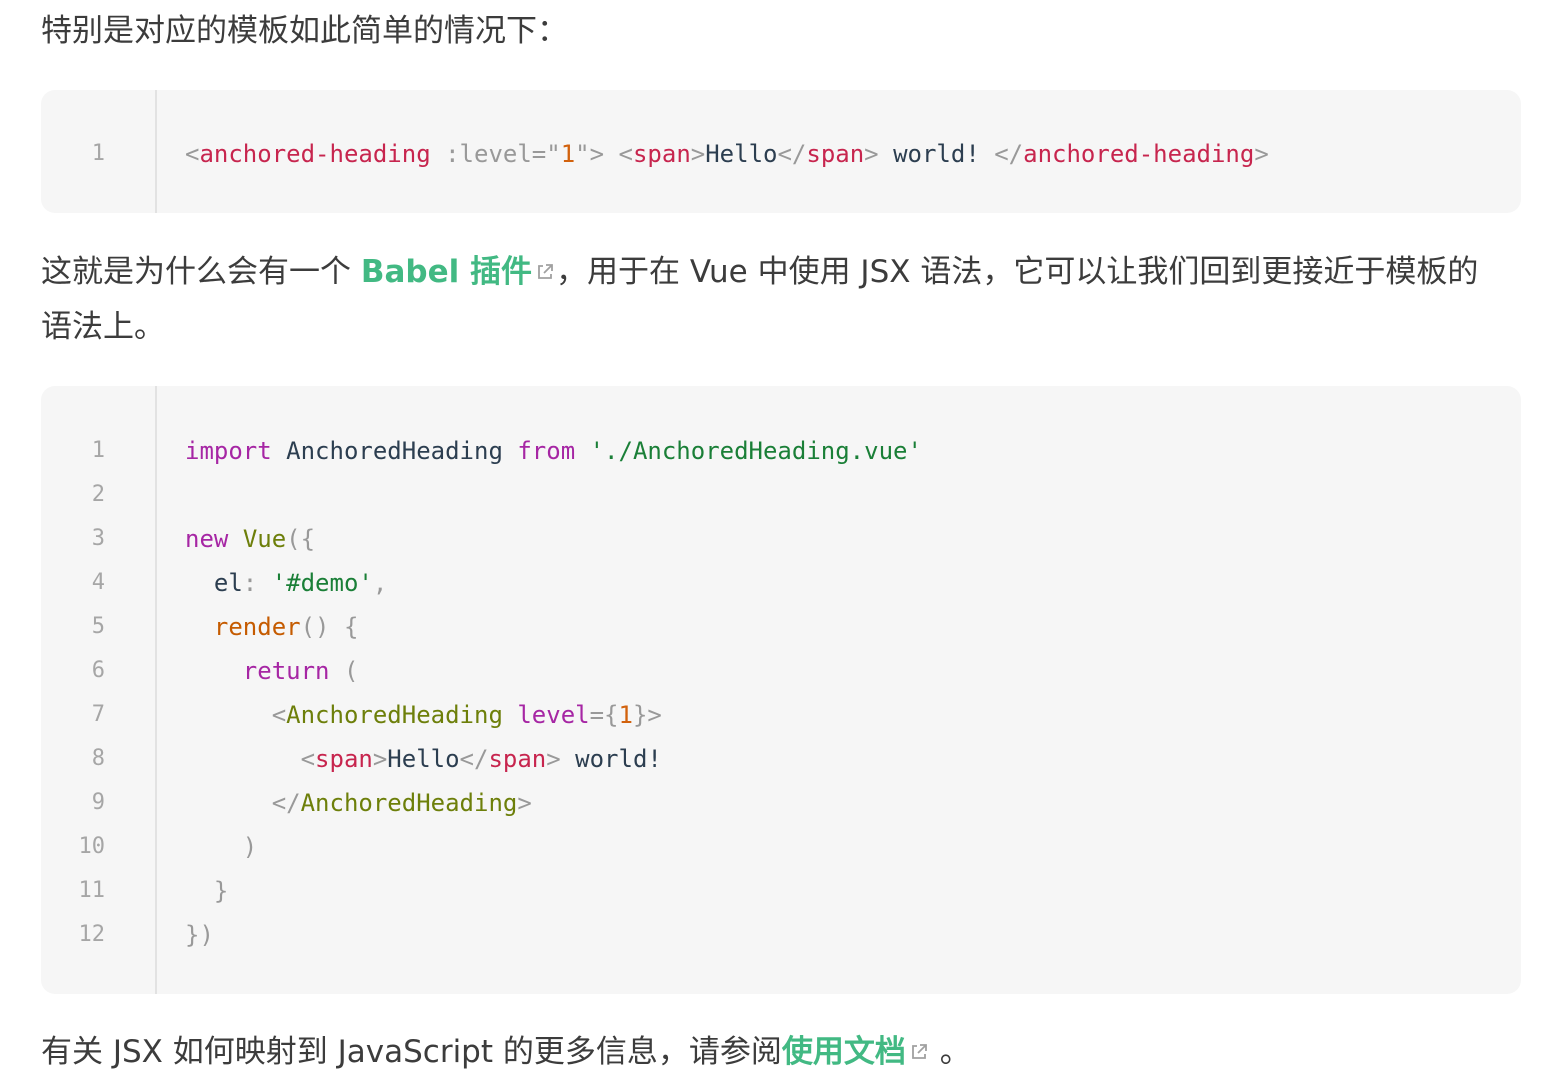 The image size is (1551, 1082). What do you see at coordinates (647, 715) in the screenshot?
I see `code-token: }>` at bounding box center [647, 715].